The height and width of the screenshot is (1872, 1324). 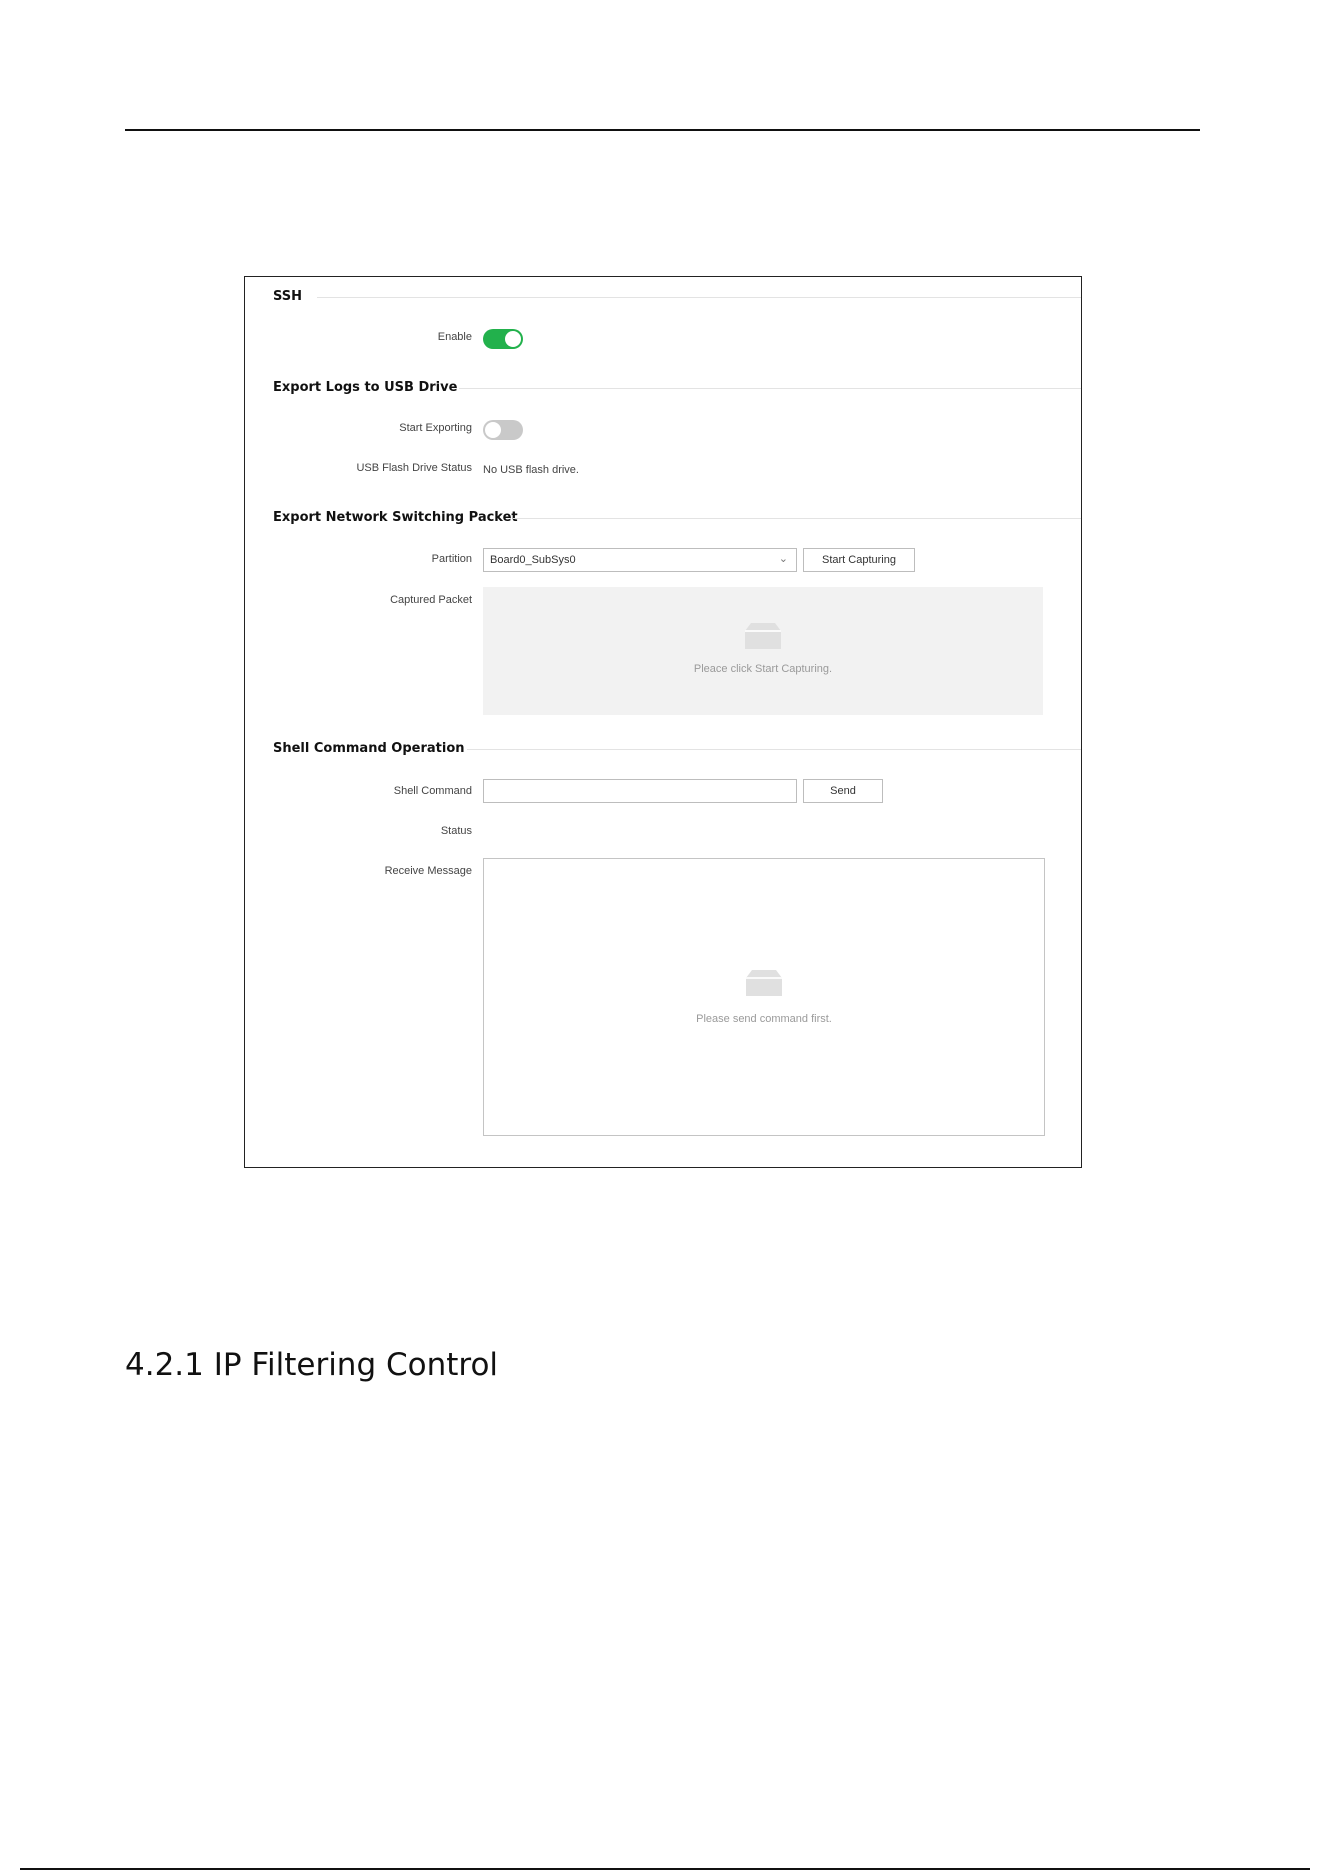 I want to click on receive-message-empty-text: Please send command first., so click(x=764, y=1019).